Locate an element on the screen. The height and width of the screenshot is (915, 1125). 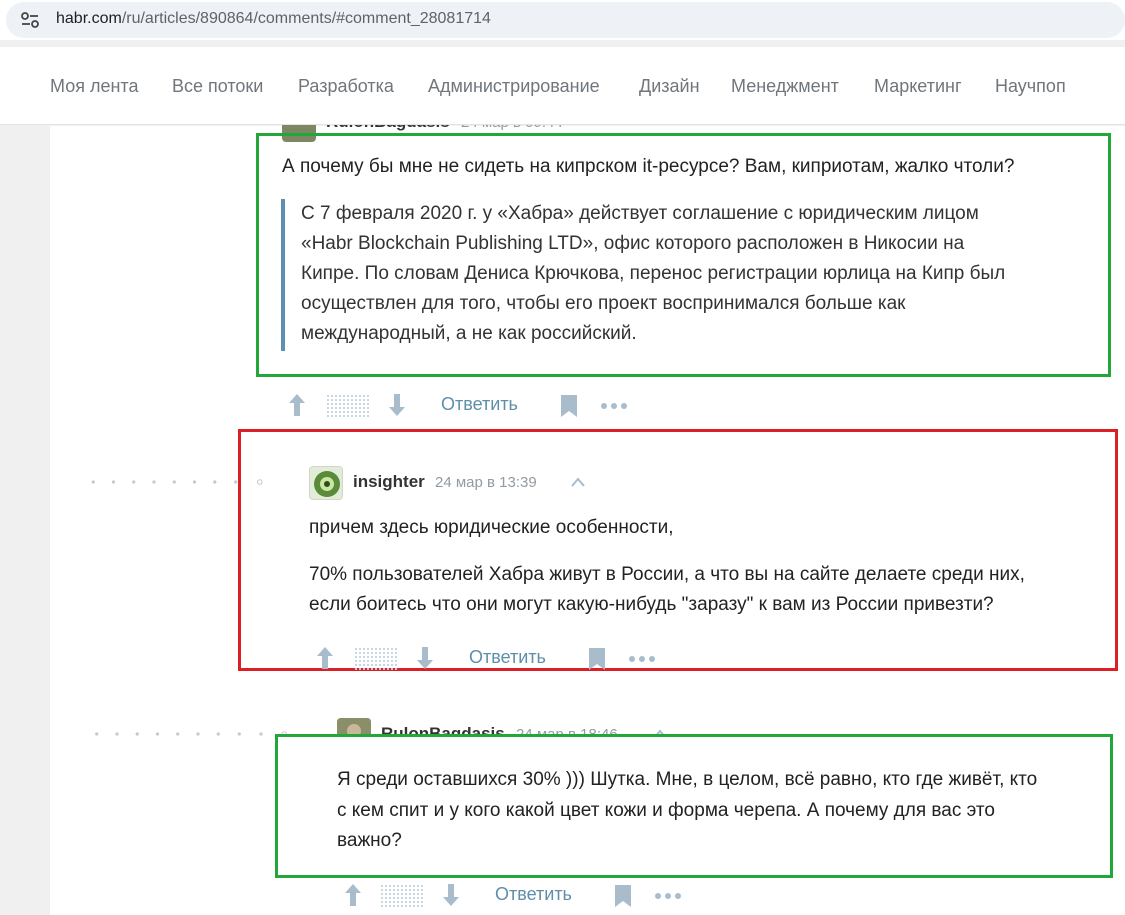
chevron-up-icon is located at coordinates (578, 482).